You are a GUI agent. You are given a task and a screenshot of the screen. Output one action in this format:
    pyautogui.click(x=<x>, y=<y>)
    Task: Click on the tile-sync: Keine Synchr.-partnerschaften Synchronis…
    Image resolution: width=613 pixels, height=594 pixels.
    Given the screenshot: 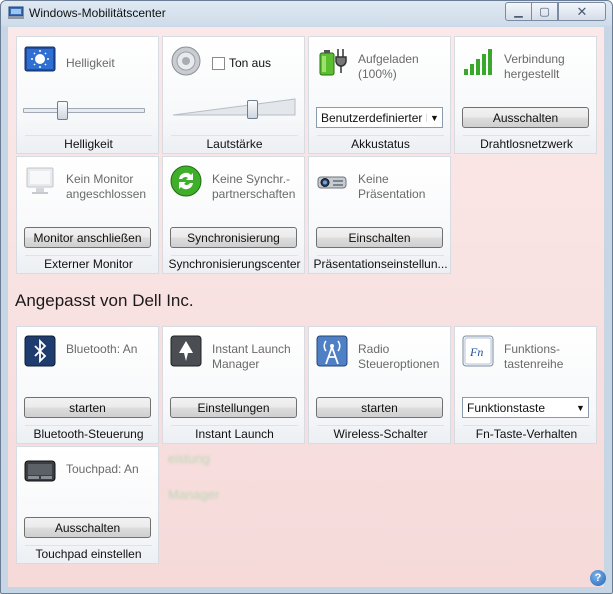 What is the action you would take?
    pyautogui.click(x=233, y=215)
    